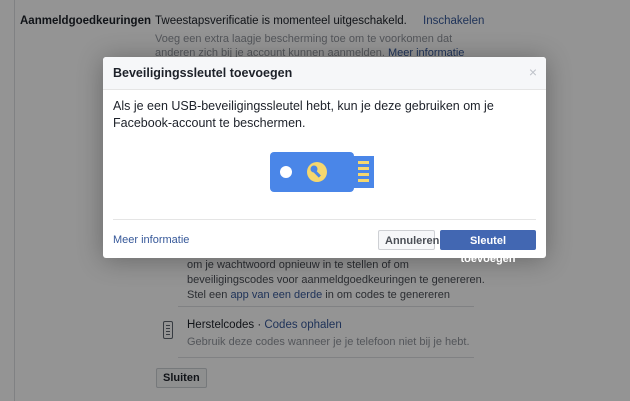 Image resolution: width=630 pixels, height=401 pixels. What do you see at coordinates (488, 247) in the screenshot?
I see `add-key-button: Sleutel toevoegen` at bounding box center [488, 247].